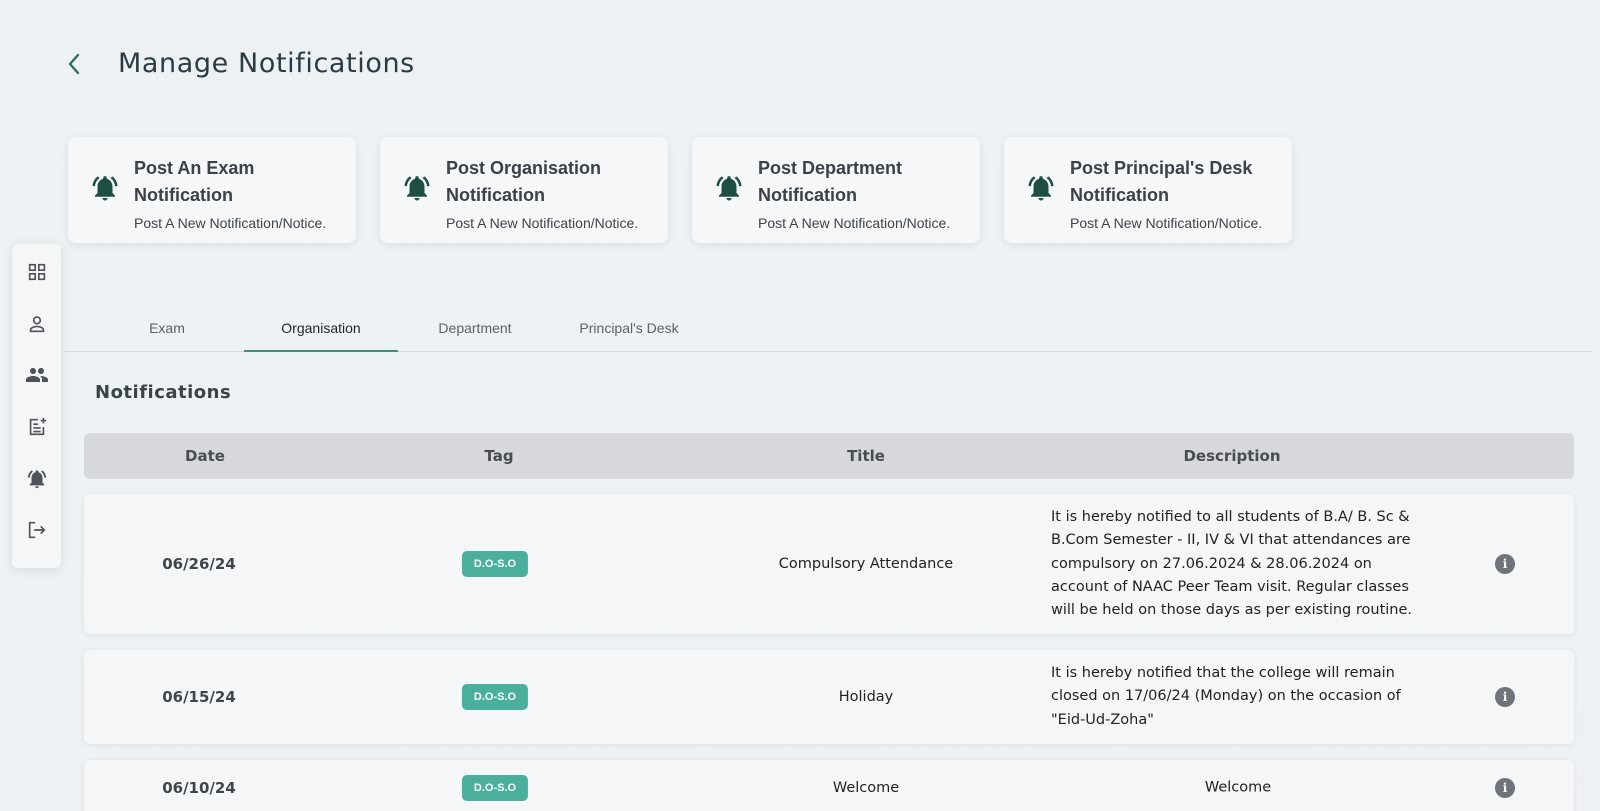 This screenshot has height=811, width=1600. Describe the element at coordinates (866, 456) in the screenshot. I see `column-header-title: Title` at that location.